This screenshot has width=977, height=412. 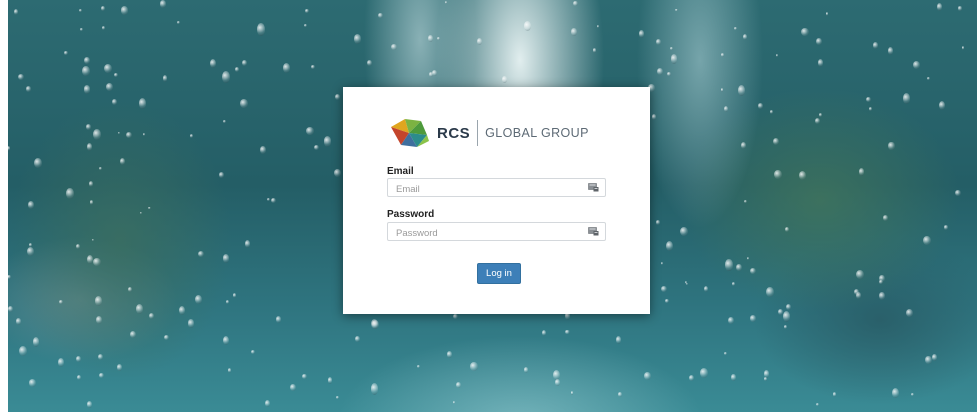 I want to click on company-logo: RCS GLOBAL GROUP, so click(x=502, y=133).